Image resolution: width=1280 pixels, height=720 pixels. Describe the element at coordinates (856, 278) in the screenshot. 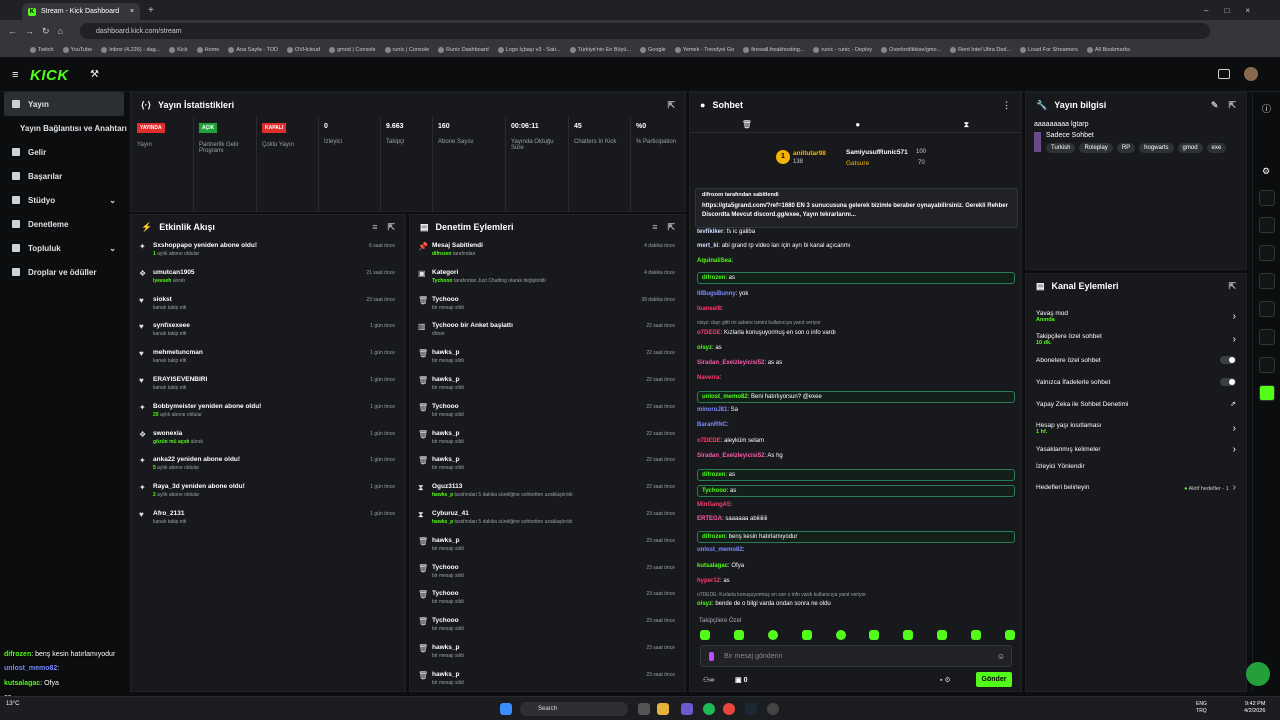

I see `chat-message: difrozen: as` at that location.